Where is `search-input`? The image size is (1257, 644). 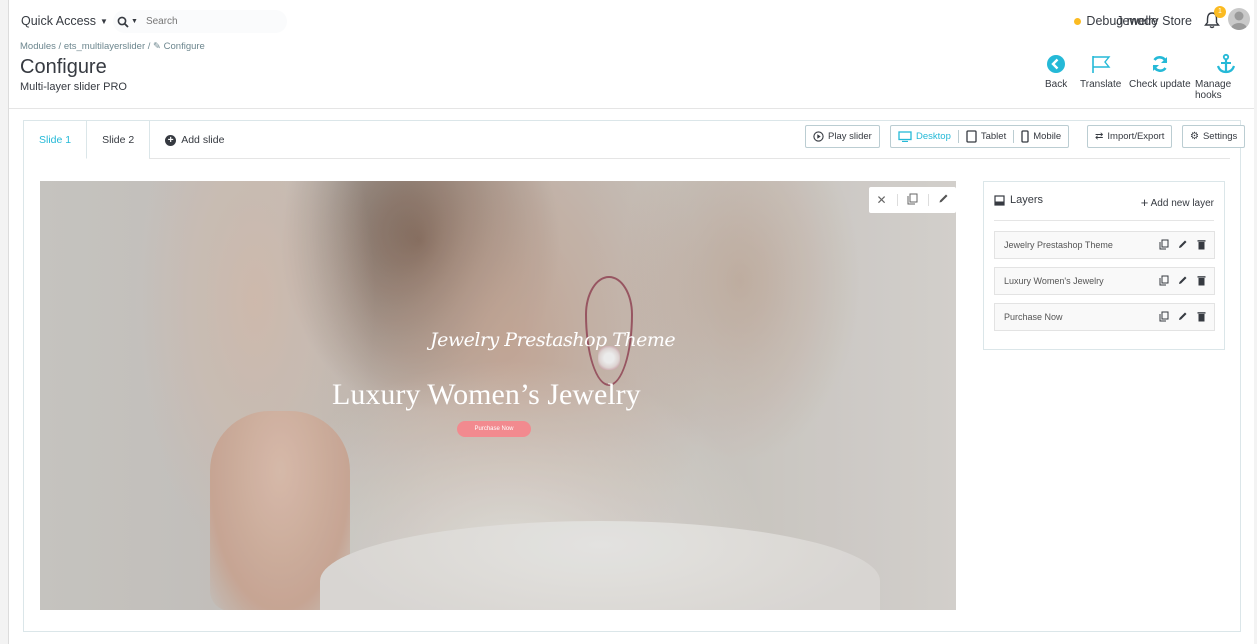 search-input is located at coordinates (210, 21).